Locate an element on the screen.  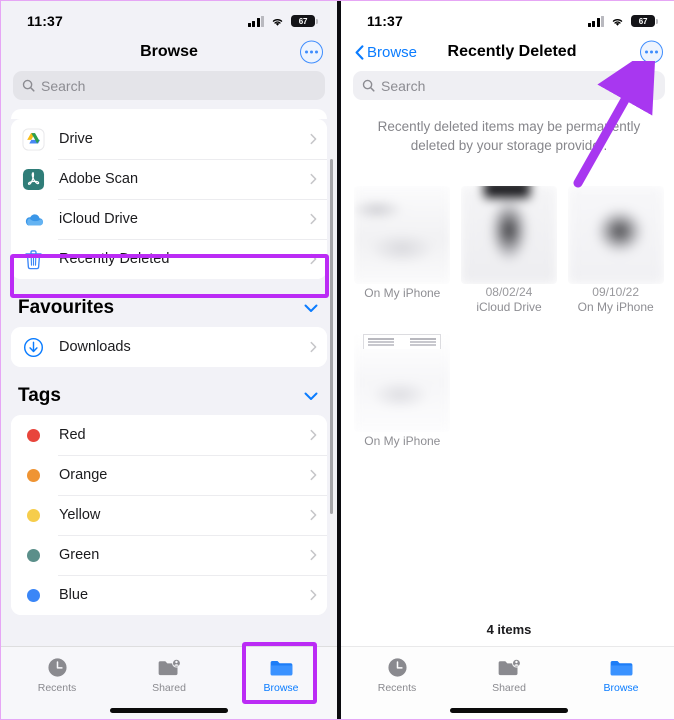
folder-icon is located at coordinates (621, 667).